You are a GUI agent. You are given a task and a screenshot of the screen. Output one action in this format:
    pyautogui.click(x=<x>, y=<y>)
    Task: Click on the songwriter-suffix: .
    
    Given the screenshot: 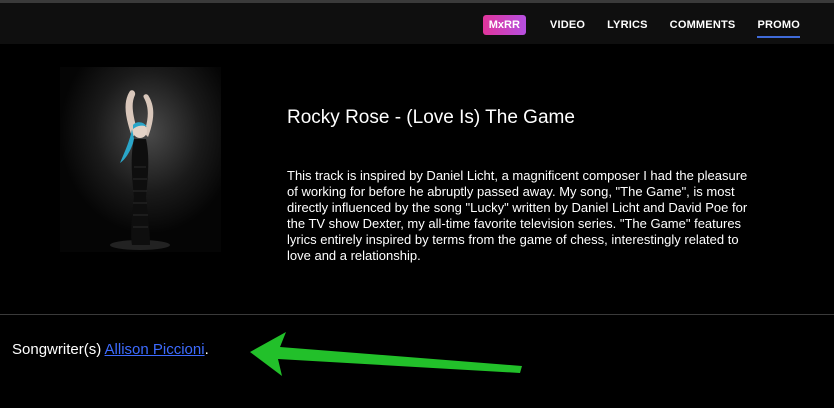 What is the action you would take?
    pyautogui.click(x=206, y=349)
    